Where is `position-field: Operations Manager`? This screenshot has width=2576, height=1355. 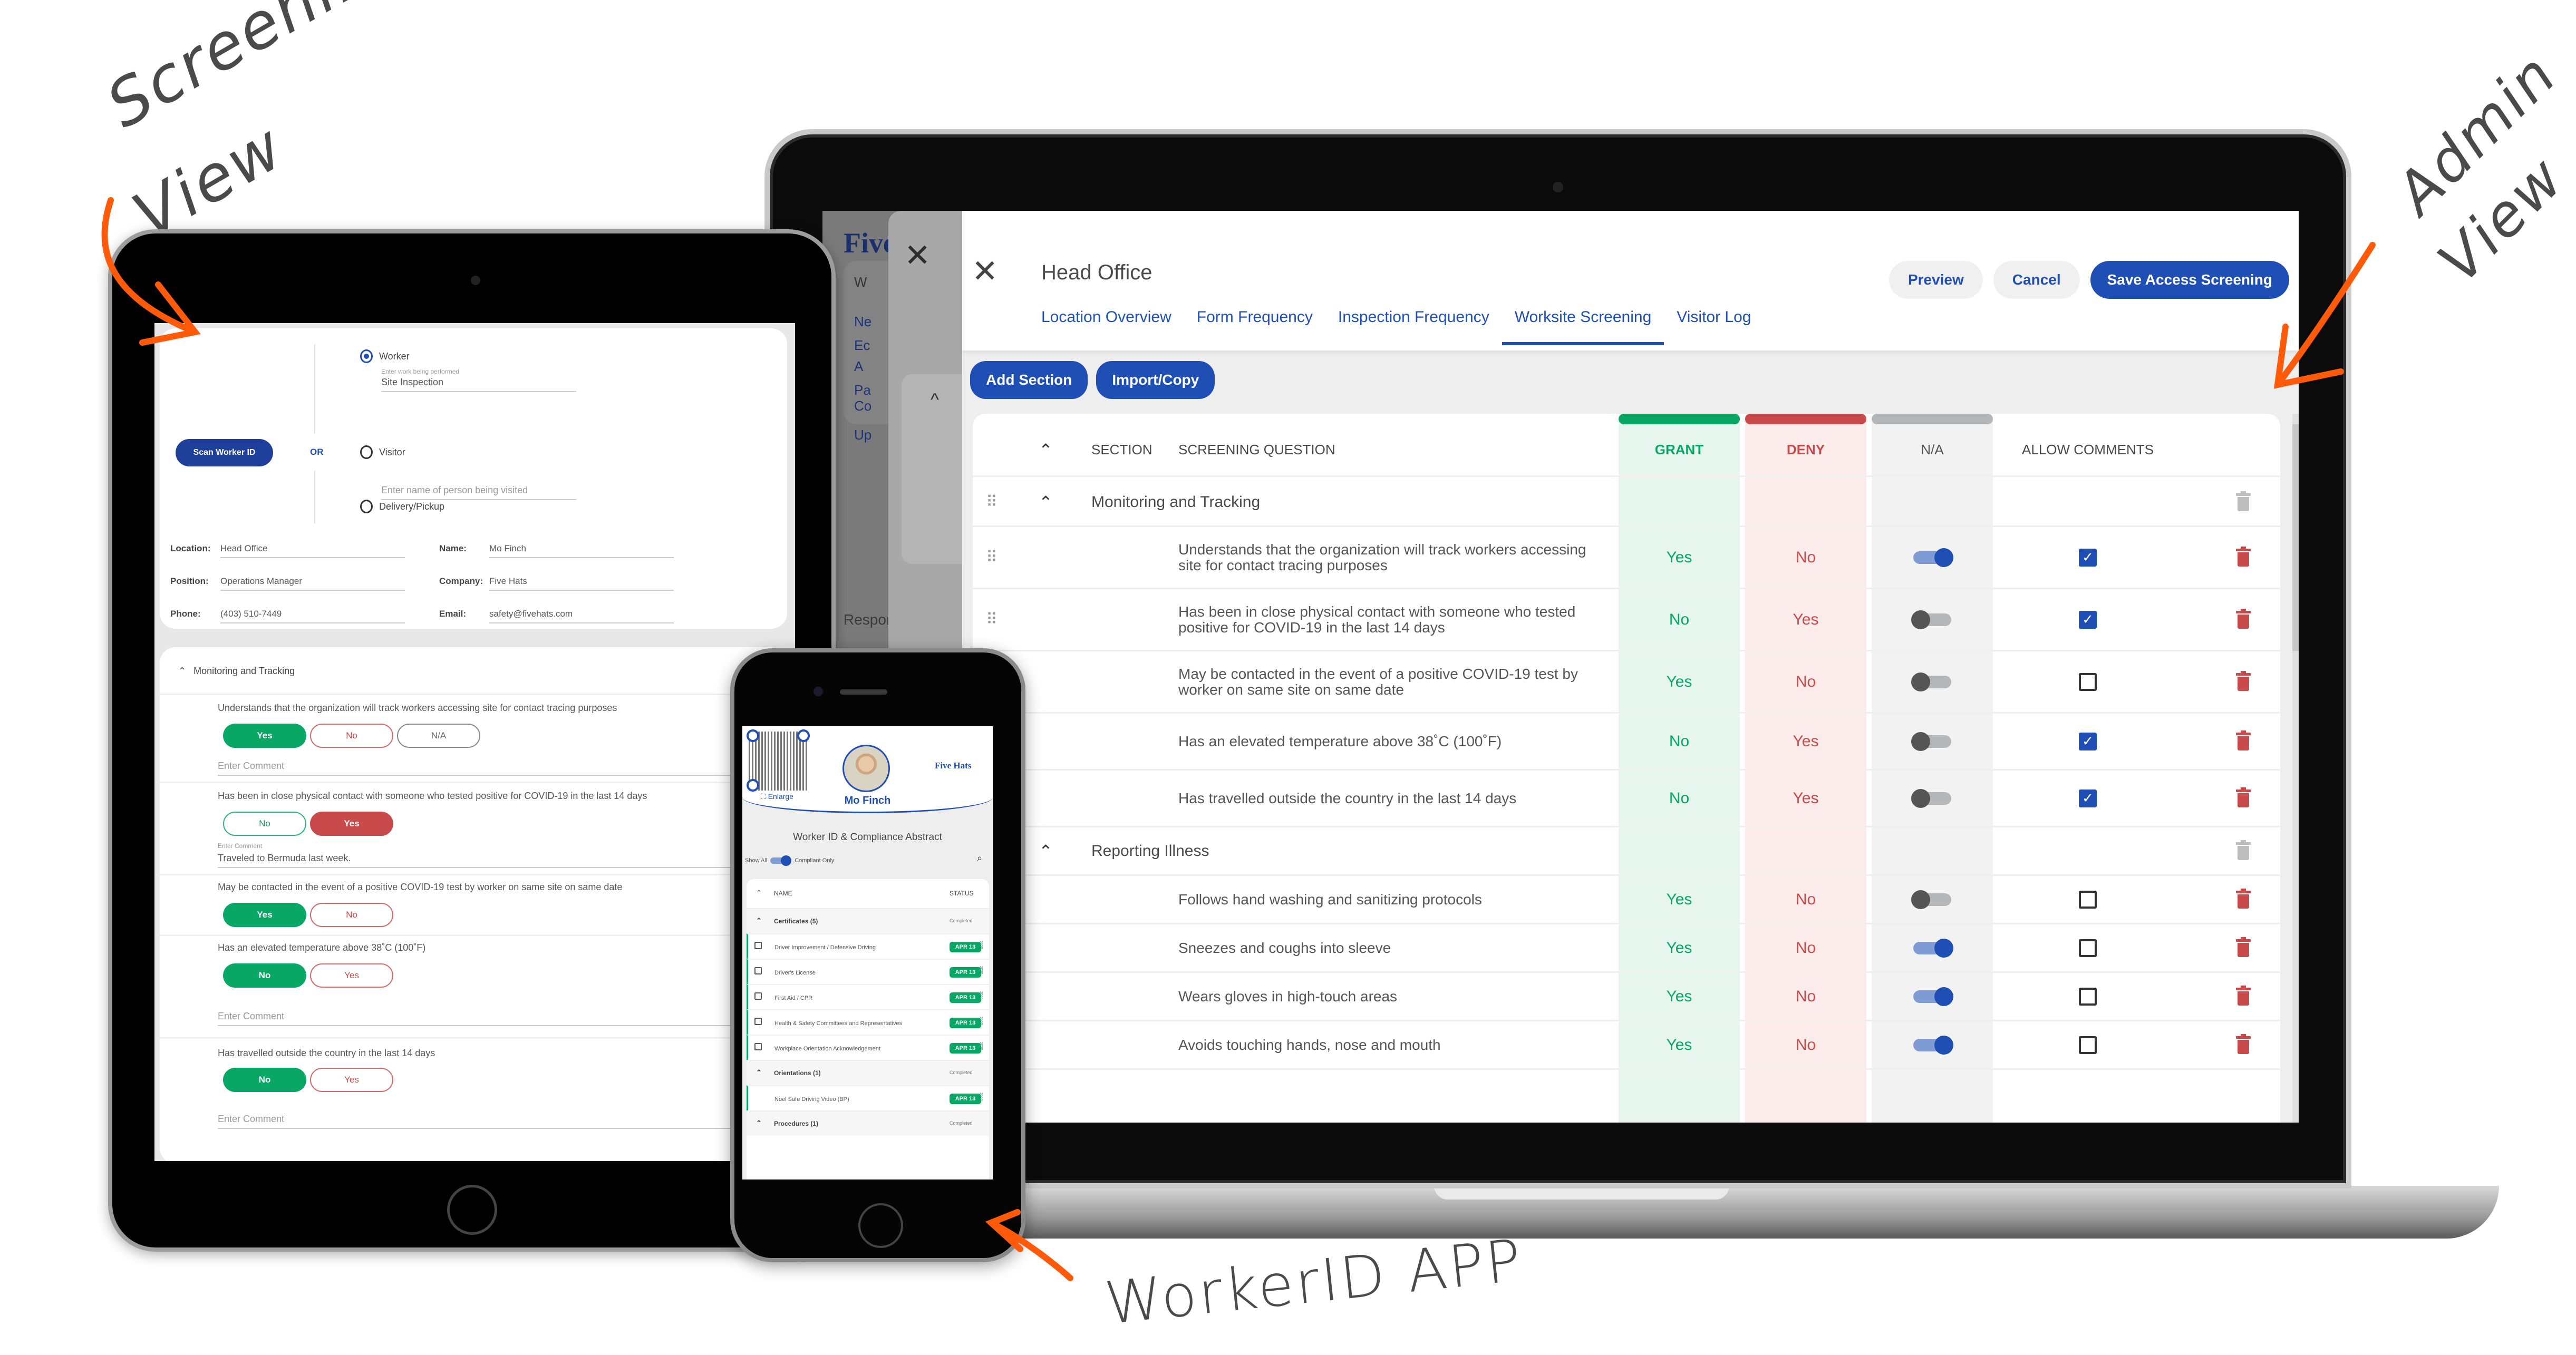 position-field: Operations Manager is located at coordinates (312, 583).